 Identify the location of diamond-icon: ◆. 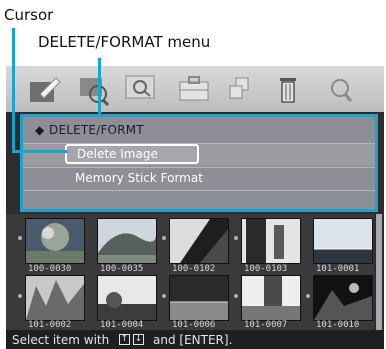
(40, 130).